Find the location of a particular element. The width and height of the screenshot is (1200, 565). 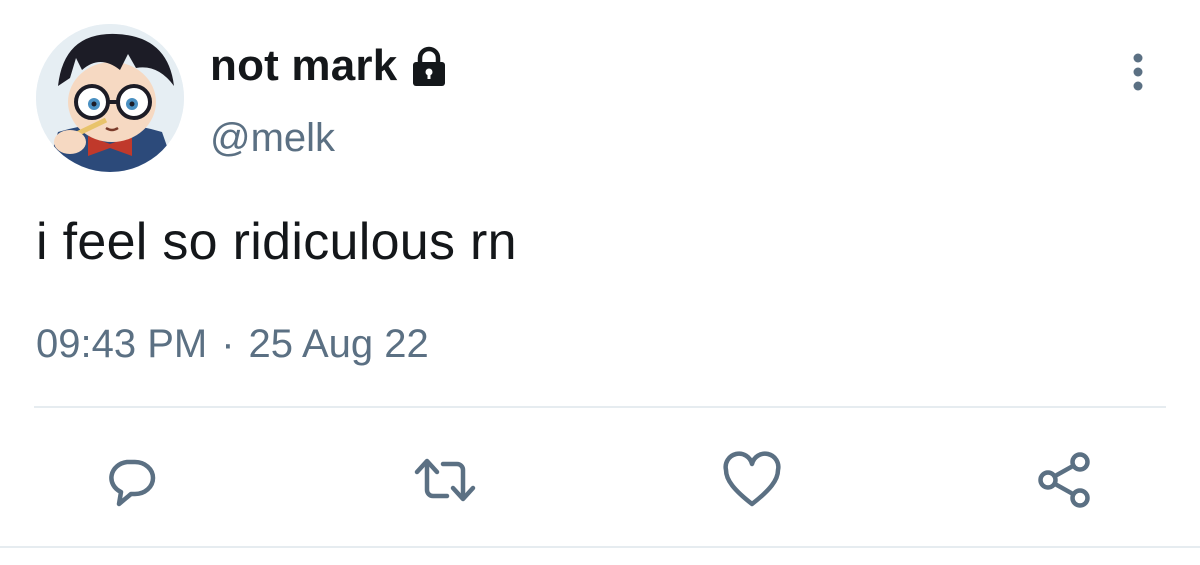

tweet-date: 25 Aug 22 is located at coordinates (338, 344).